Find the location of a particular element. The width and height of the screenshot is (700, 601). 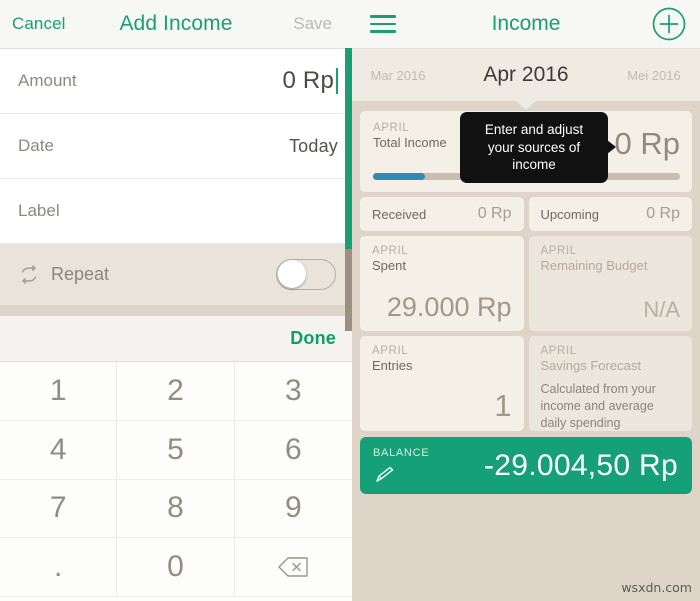

upcoming-label: Upcoming is located at coordinates (570, 214).